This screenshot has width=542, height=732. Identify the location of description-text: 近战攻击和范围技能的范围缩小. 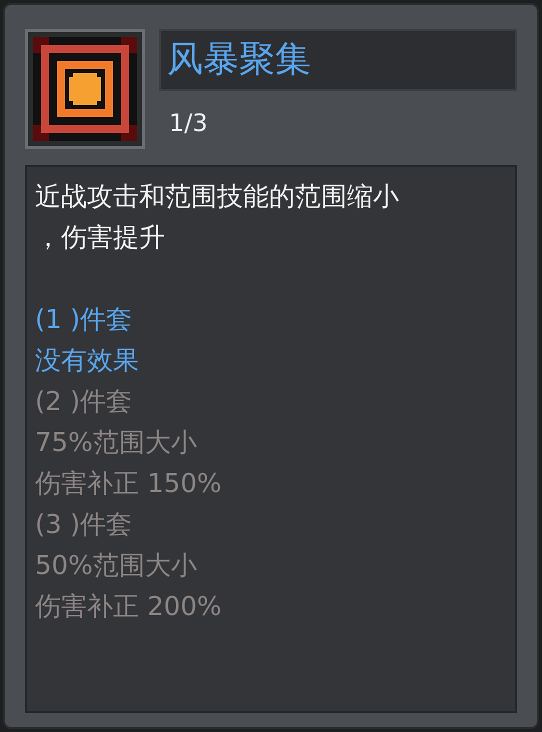
(217, 197).